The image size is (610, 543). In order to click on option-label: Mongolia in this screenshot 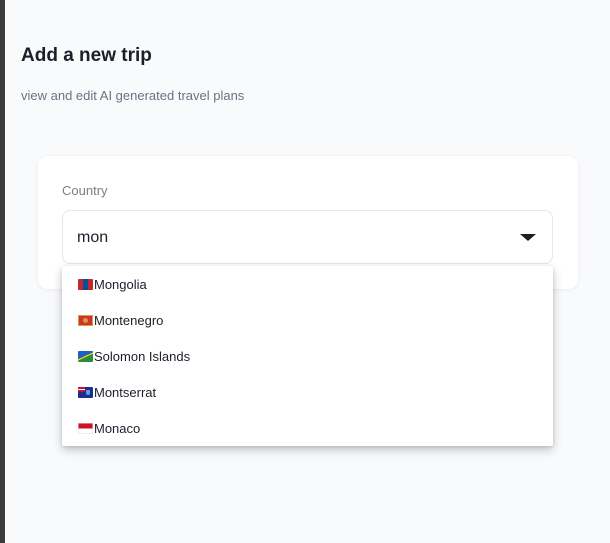, I will do `click(120, 284)`.